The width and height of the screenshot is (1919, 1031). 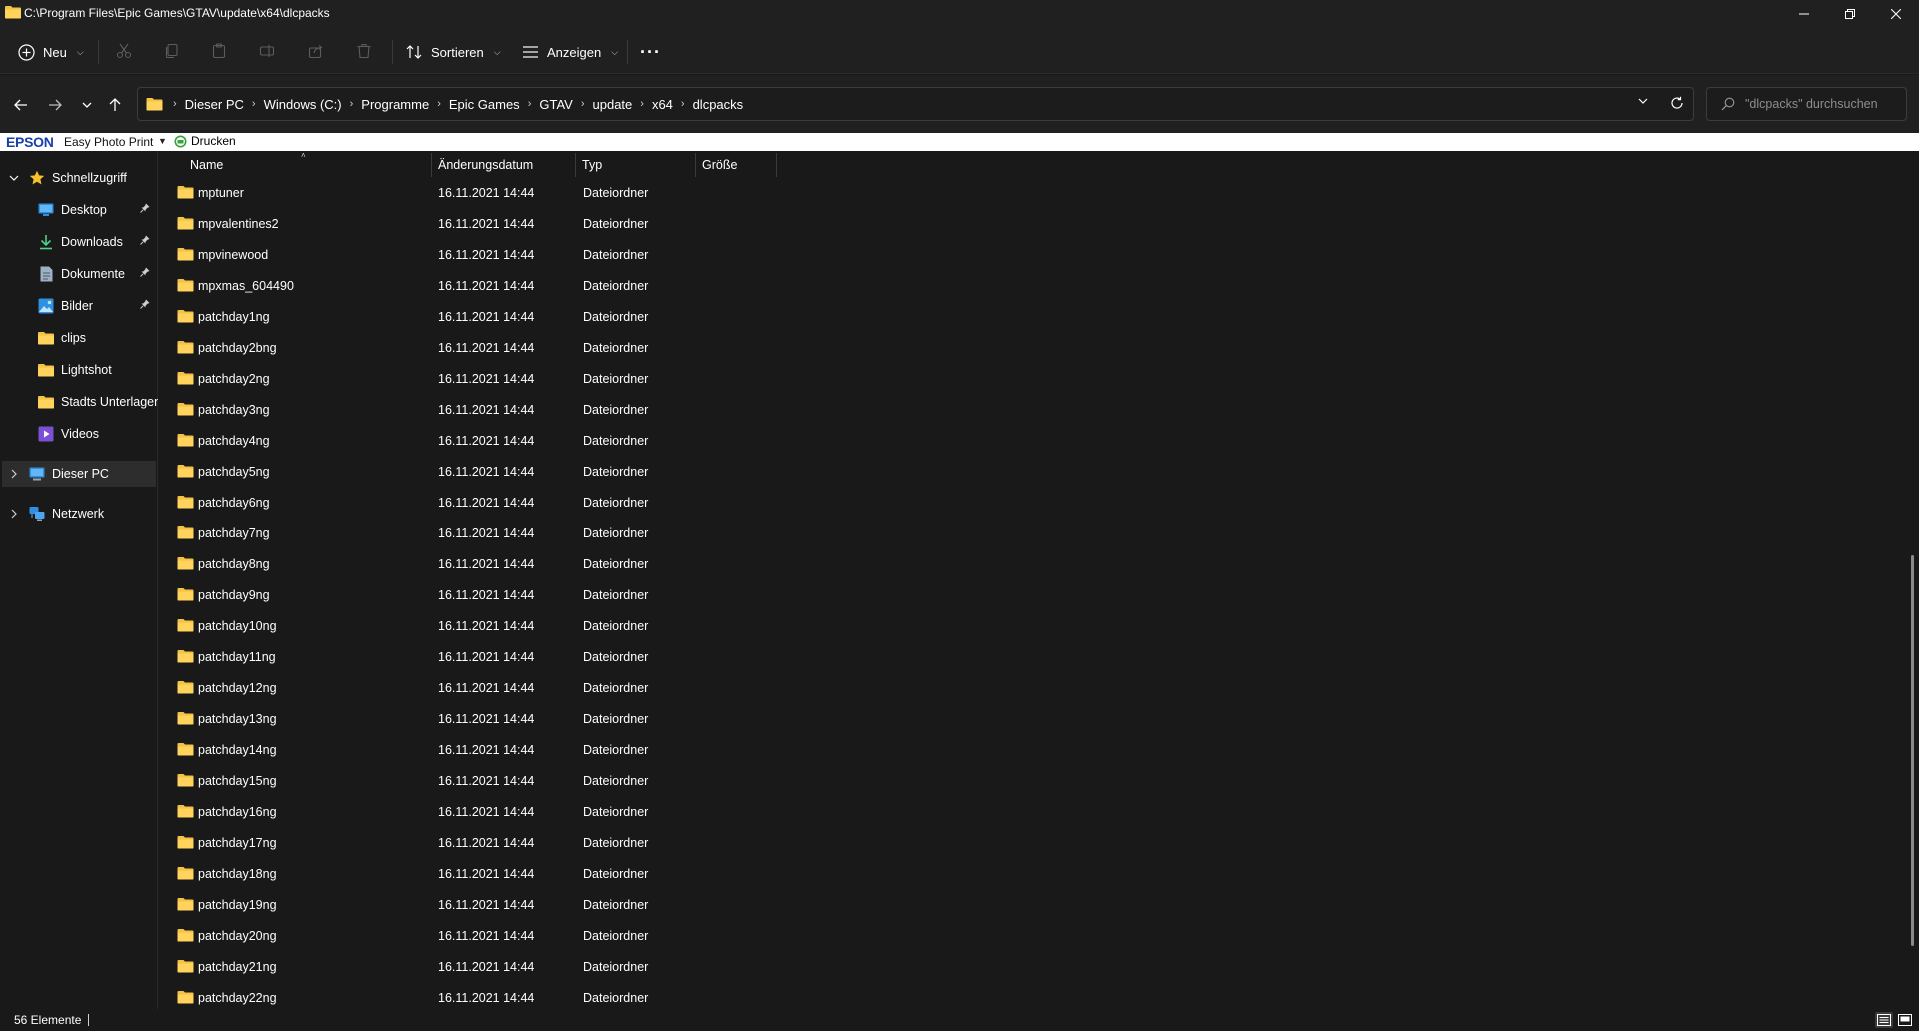 What do you see at coordinates (97, 242) in the screenshot?
I see `nav-item-downloads: Downloads` at bounding box center [97, 242].